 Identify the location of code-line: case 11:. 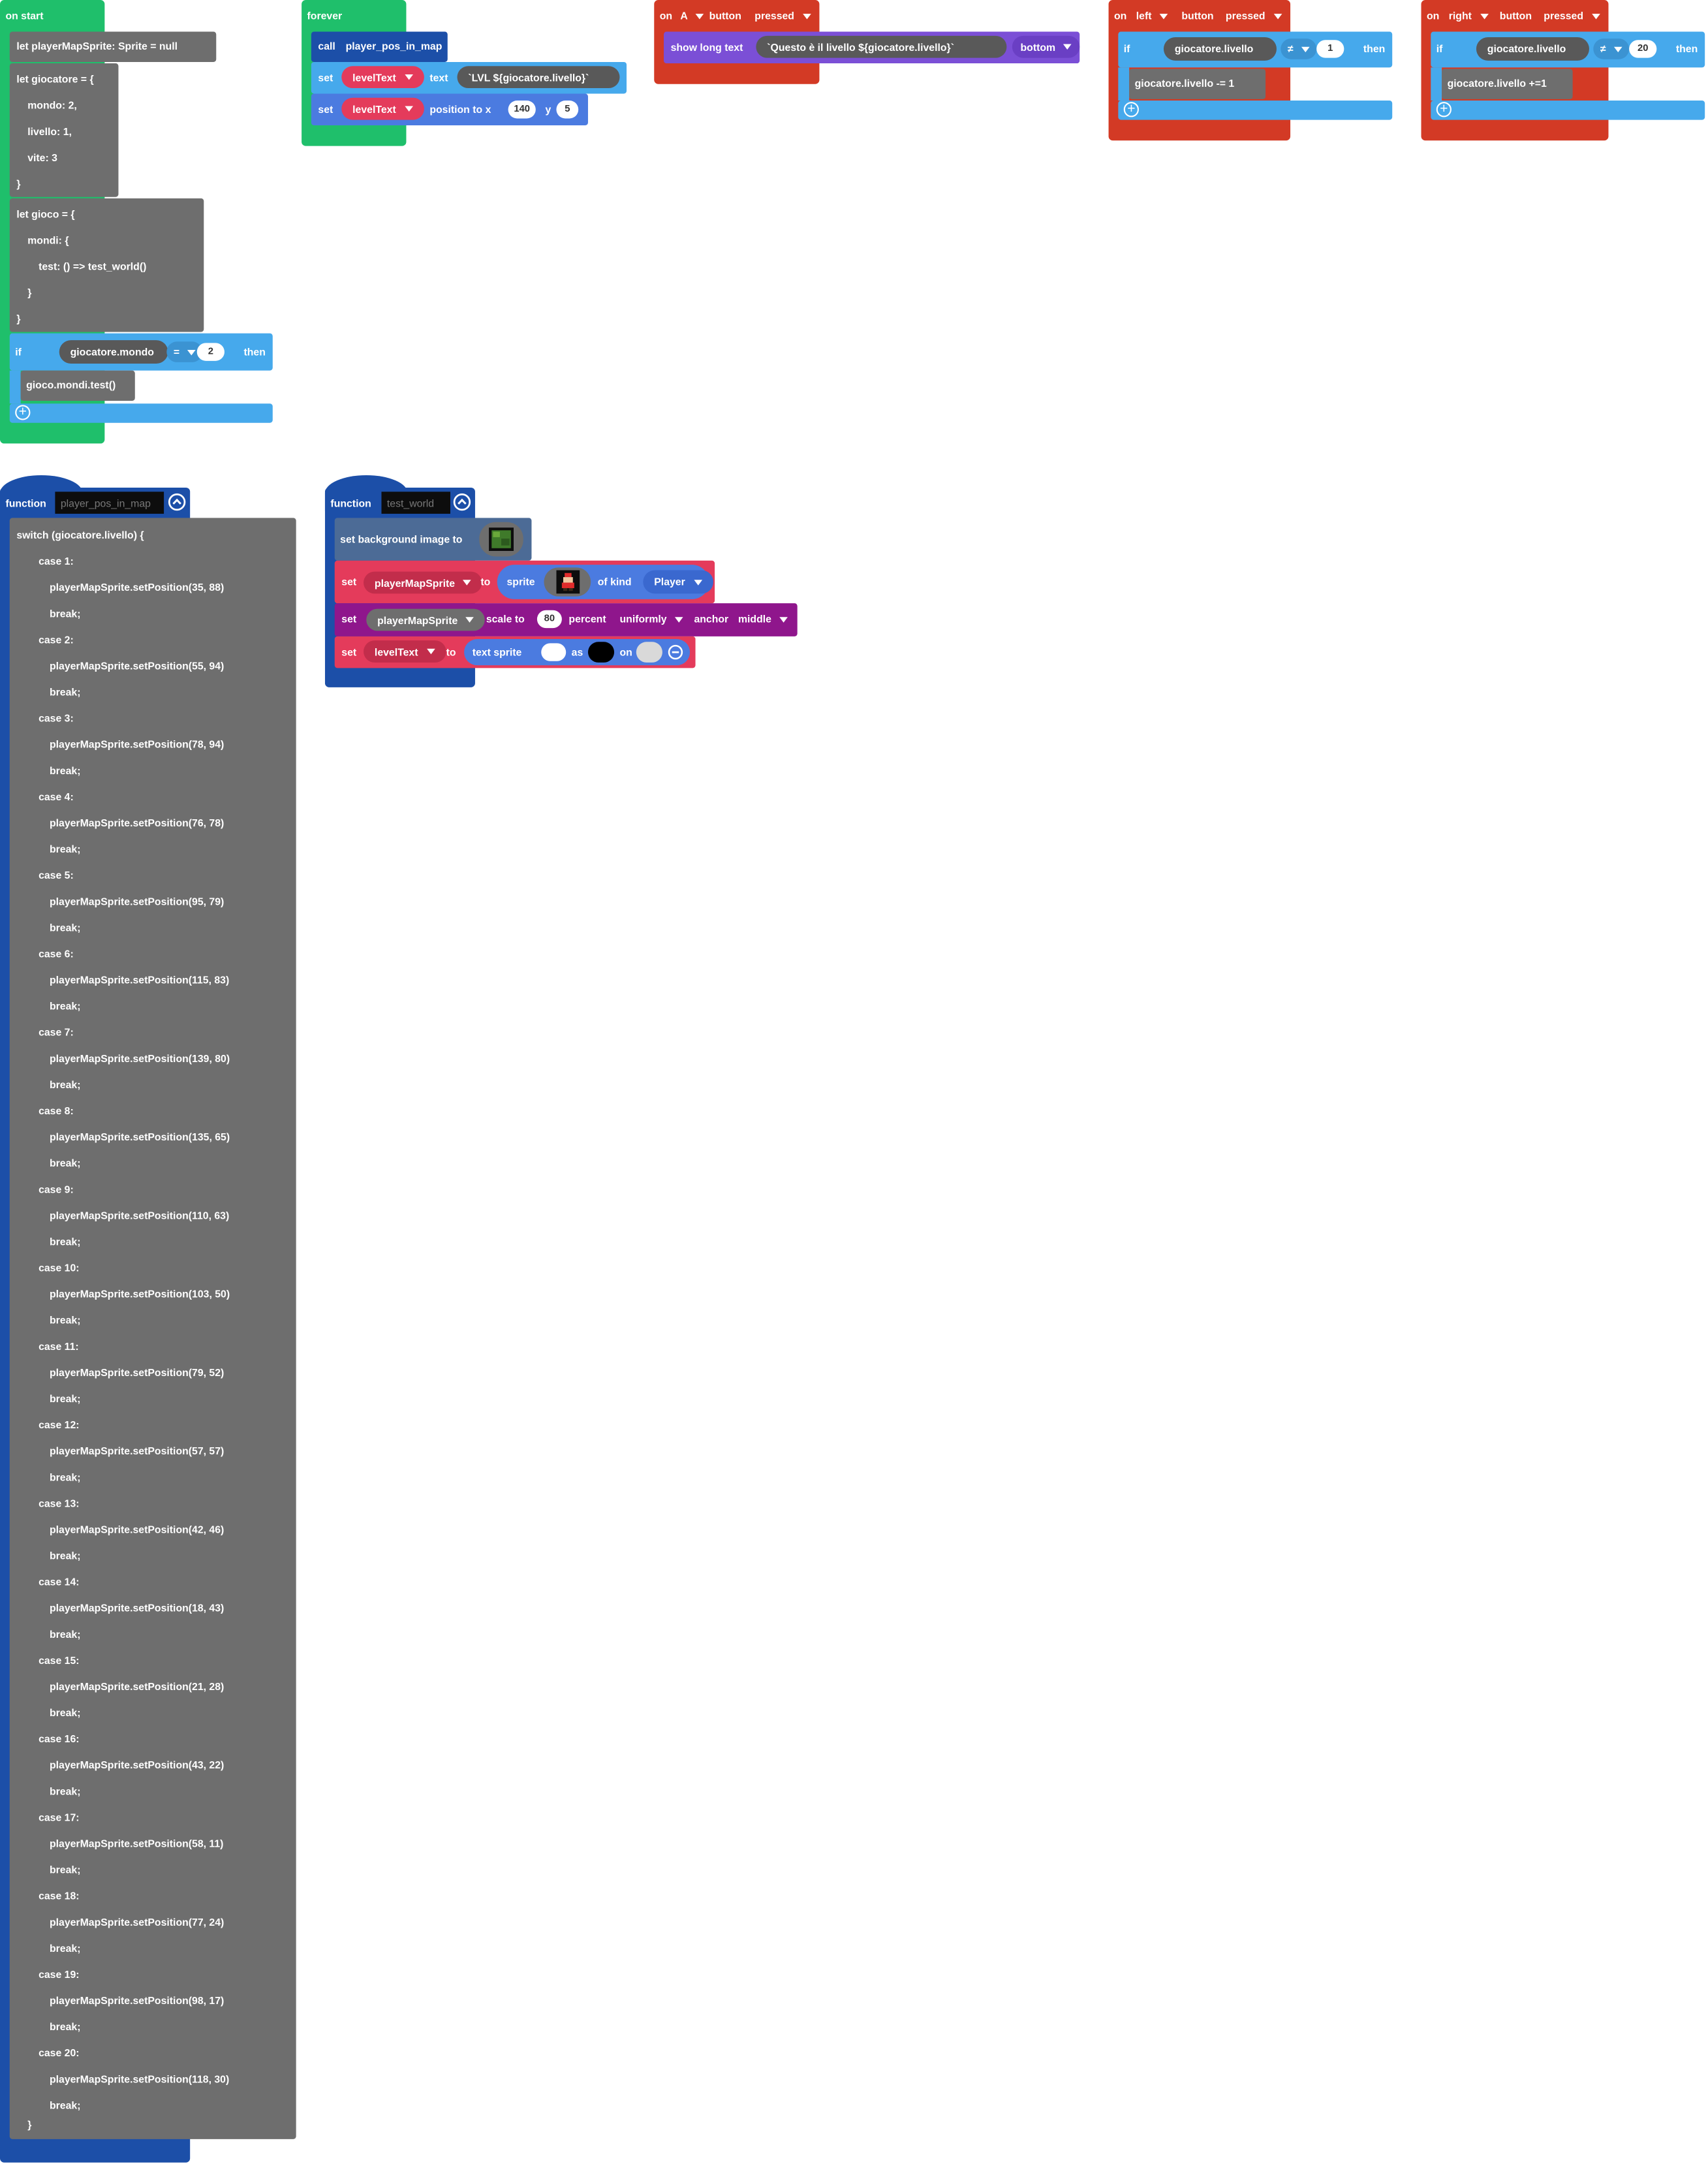
(59, 1346).